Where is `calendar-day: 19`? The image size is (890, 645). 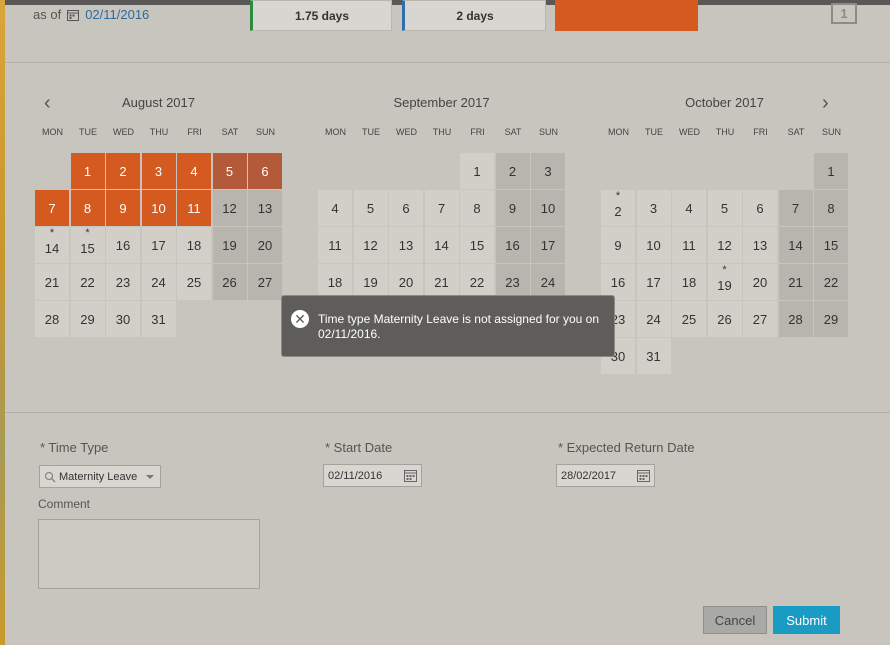
calendar-day: 19 is located at coordinates (229, 245).